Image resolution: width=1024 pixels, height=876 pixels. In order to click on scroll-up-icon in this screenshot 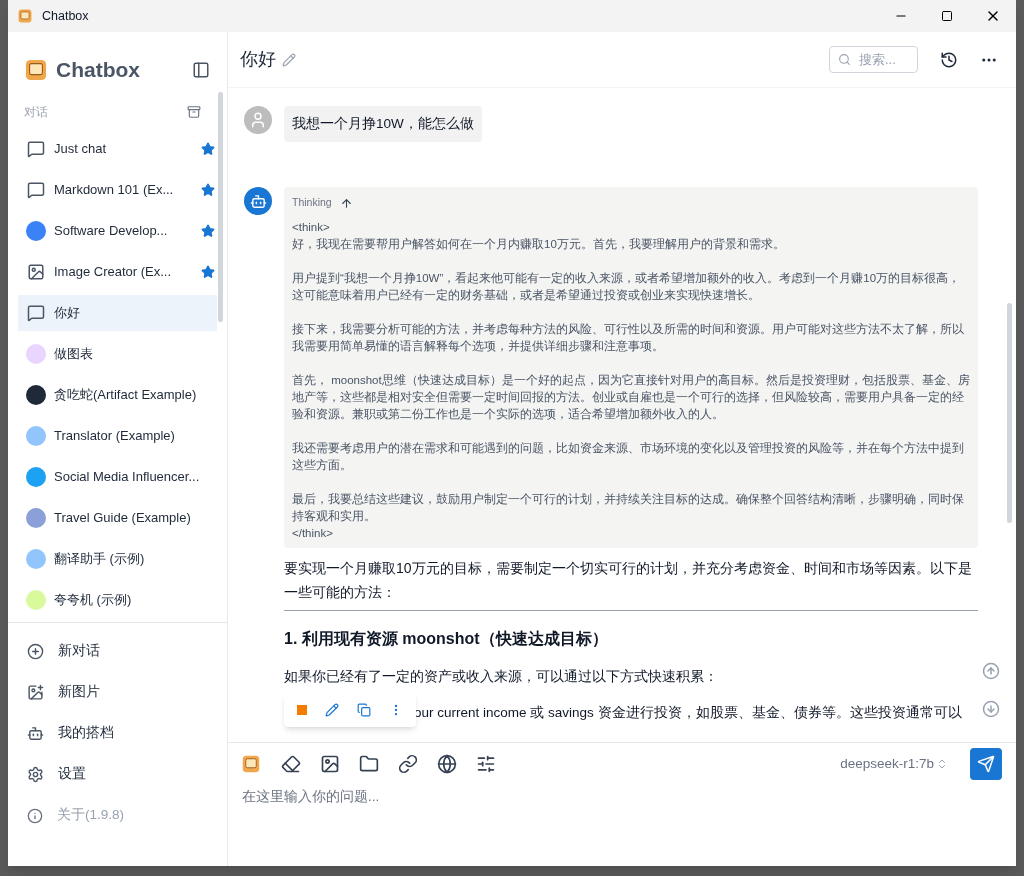, I will do `click(991, 671)`.